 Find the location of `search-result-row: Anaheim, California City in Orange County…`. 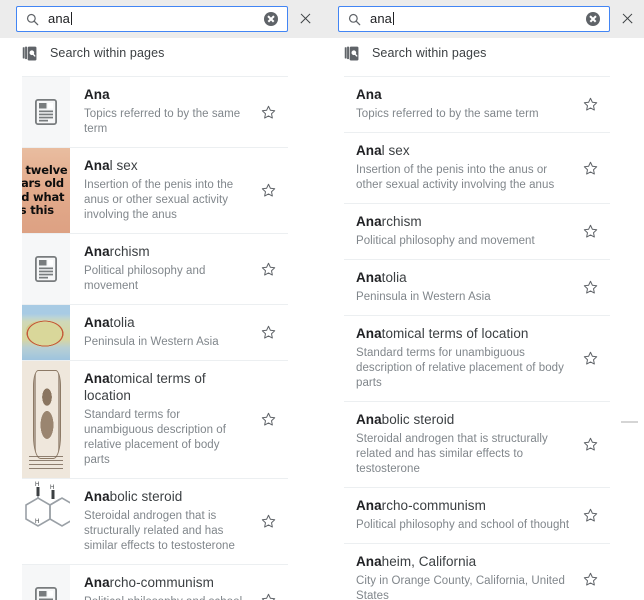

search-result-row: Anaheim, California City in Orange County… is located at coordinates (477, 572).